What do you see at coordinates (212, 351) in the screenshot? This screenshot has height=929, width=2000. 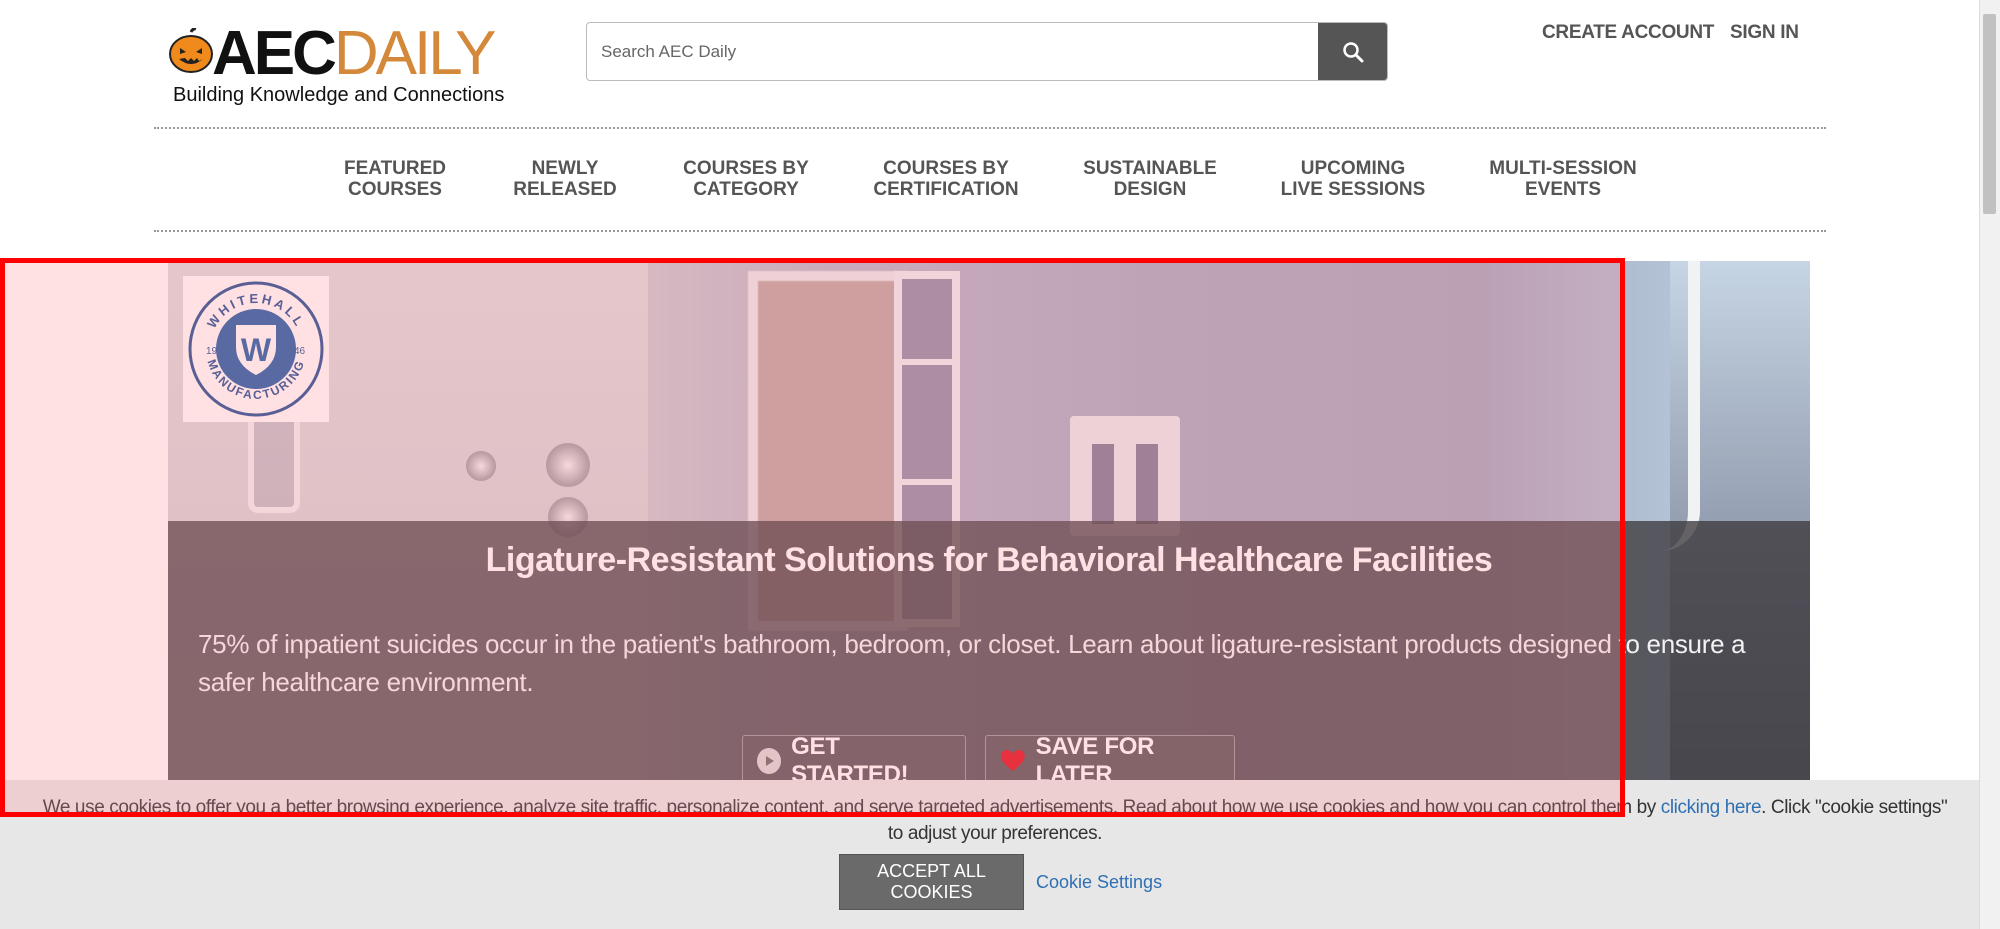 I see `logo-year-left: 19` at bounding box center [212, 351].